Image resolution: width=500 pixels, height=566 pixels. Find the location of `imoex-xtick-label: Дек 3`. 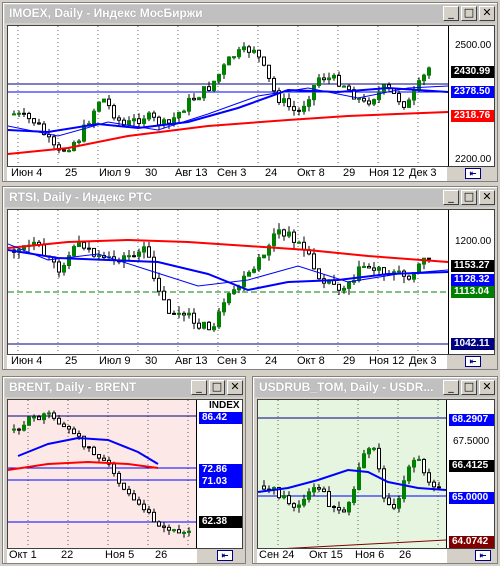

imoex-xtick-label: Дек 3 is located at coordinates (423, 173).